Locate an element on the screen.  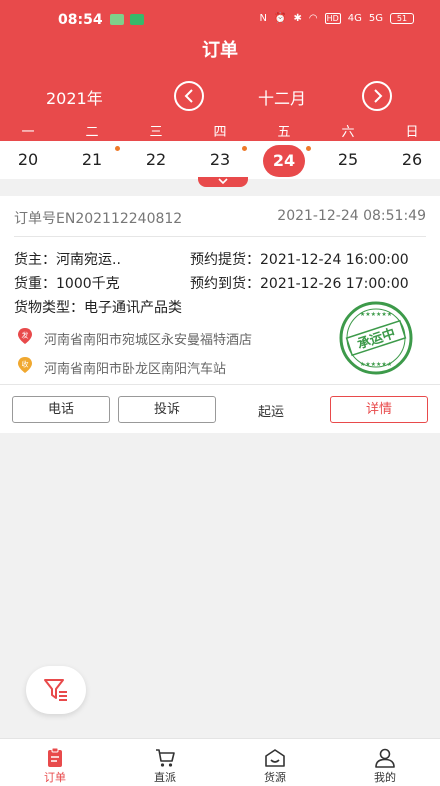
chevron-right-icon is located at coordinates (378, 96).